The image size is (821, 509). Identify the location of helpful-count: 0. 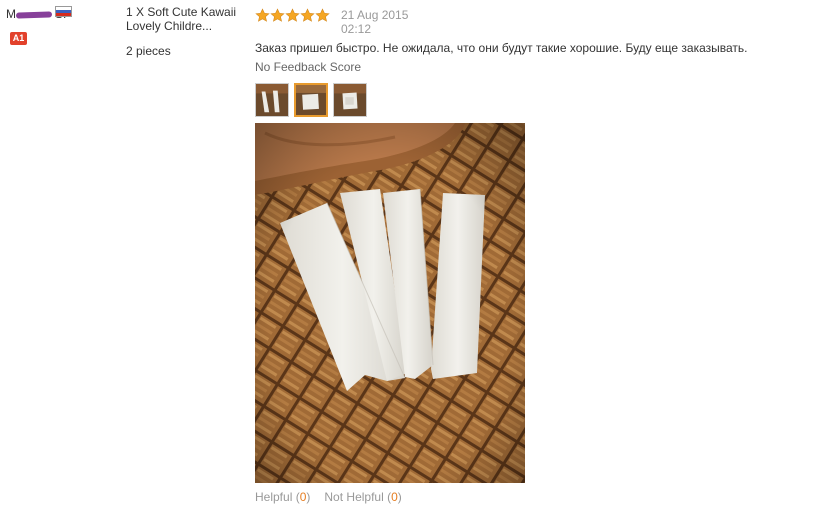
(303, 497).